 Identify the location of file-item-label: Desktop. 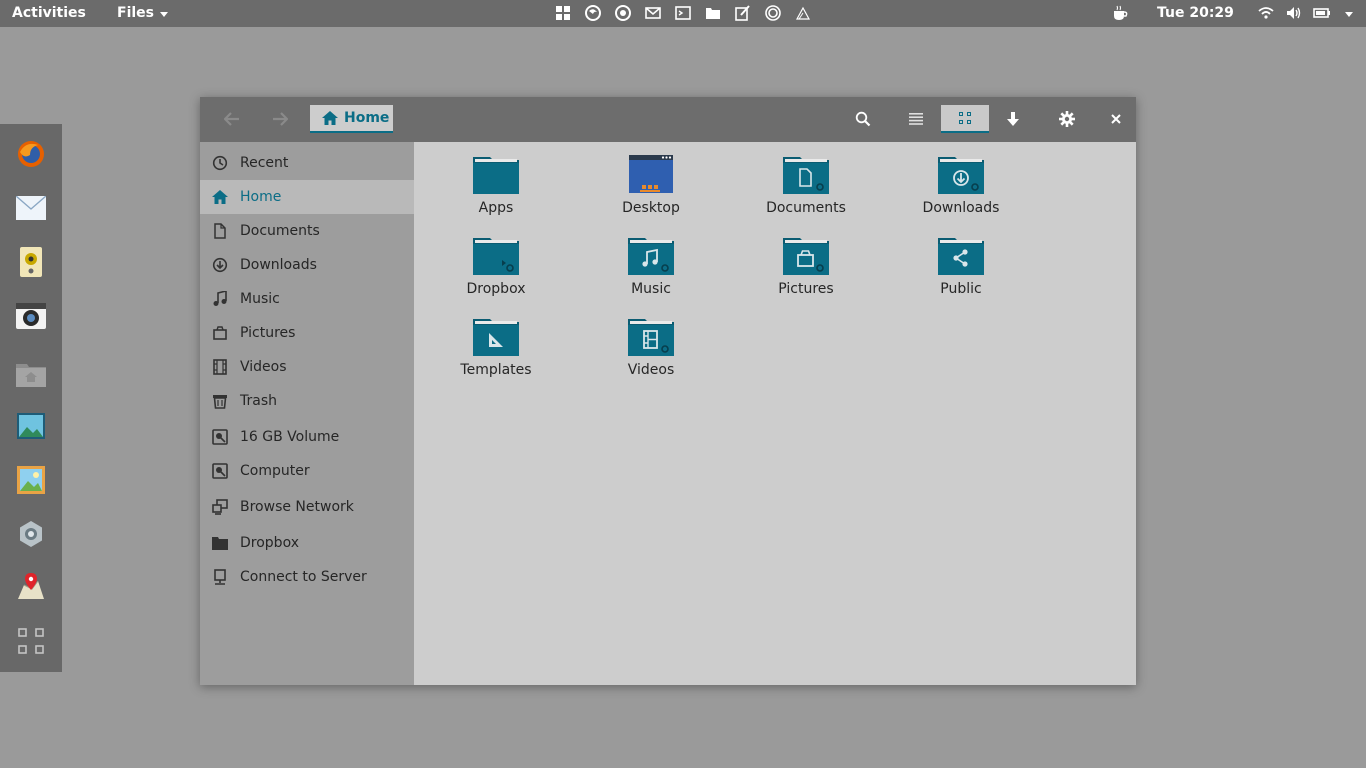
(651, 208).